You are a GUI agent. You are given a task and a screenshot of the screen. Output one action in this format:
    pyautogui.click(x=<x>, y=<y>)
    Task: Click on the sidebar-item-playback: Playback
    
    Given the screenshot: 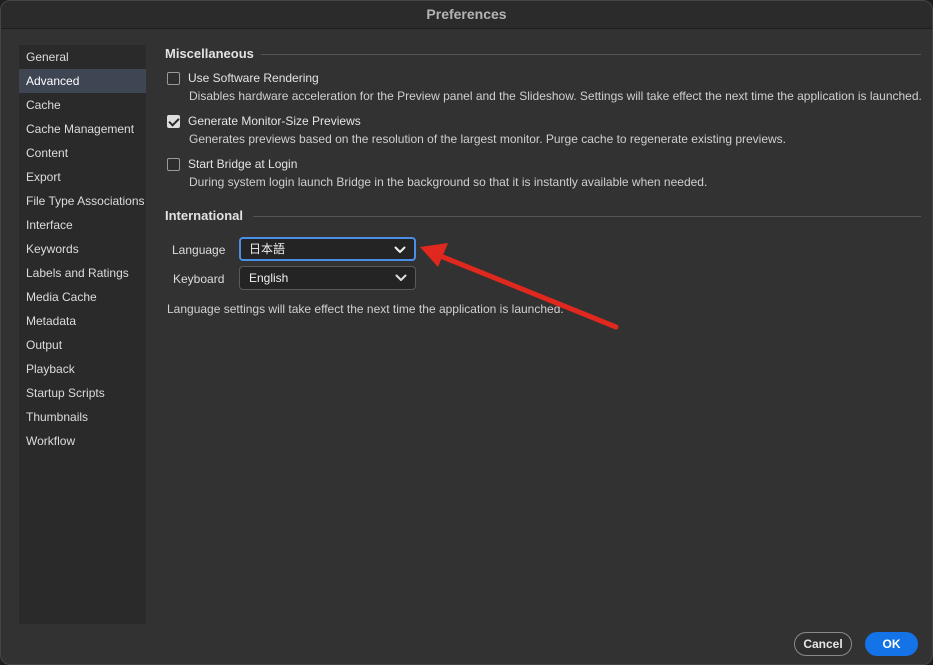 What is the action you would take?
    pyautogui.click(x=82, y=369)
    